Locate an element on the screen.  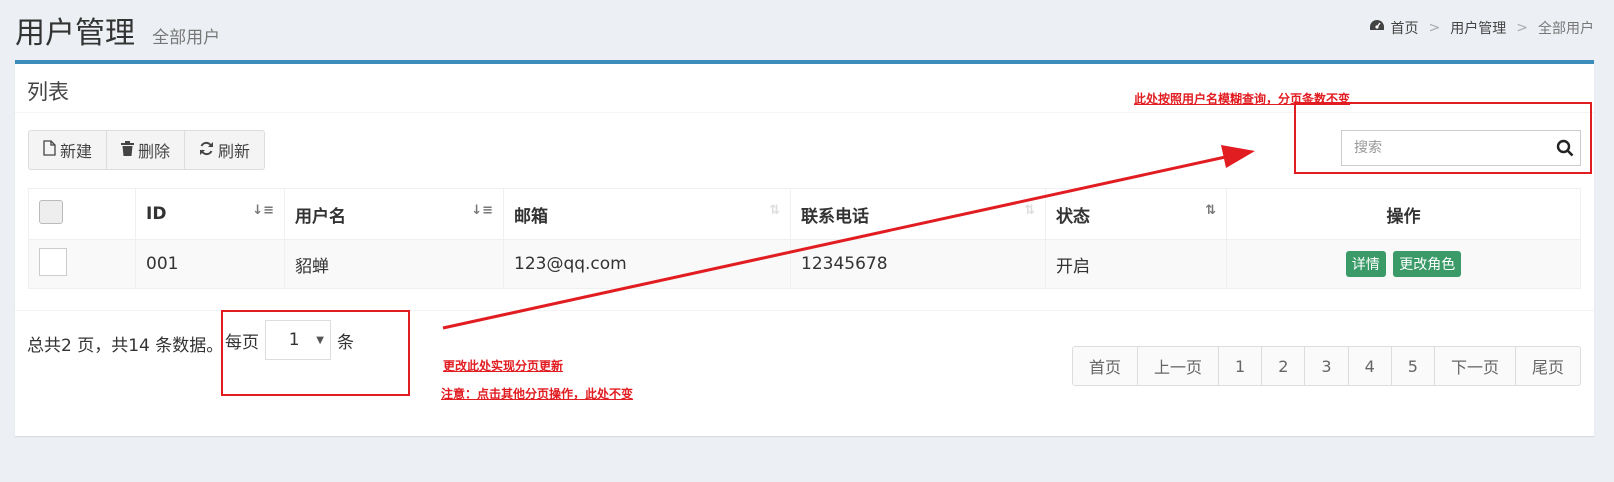
cell-id: 001 is located at coordinates (210, 264).